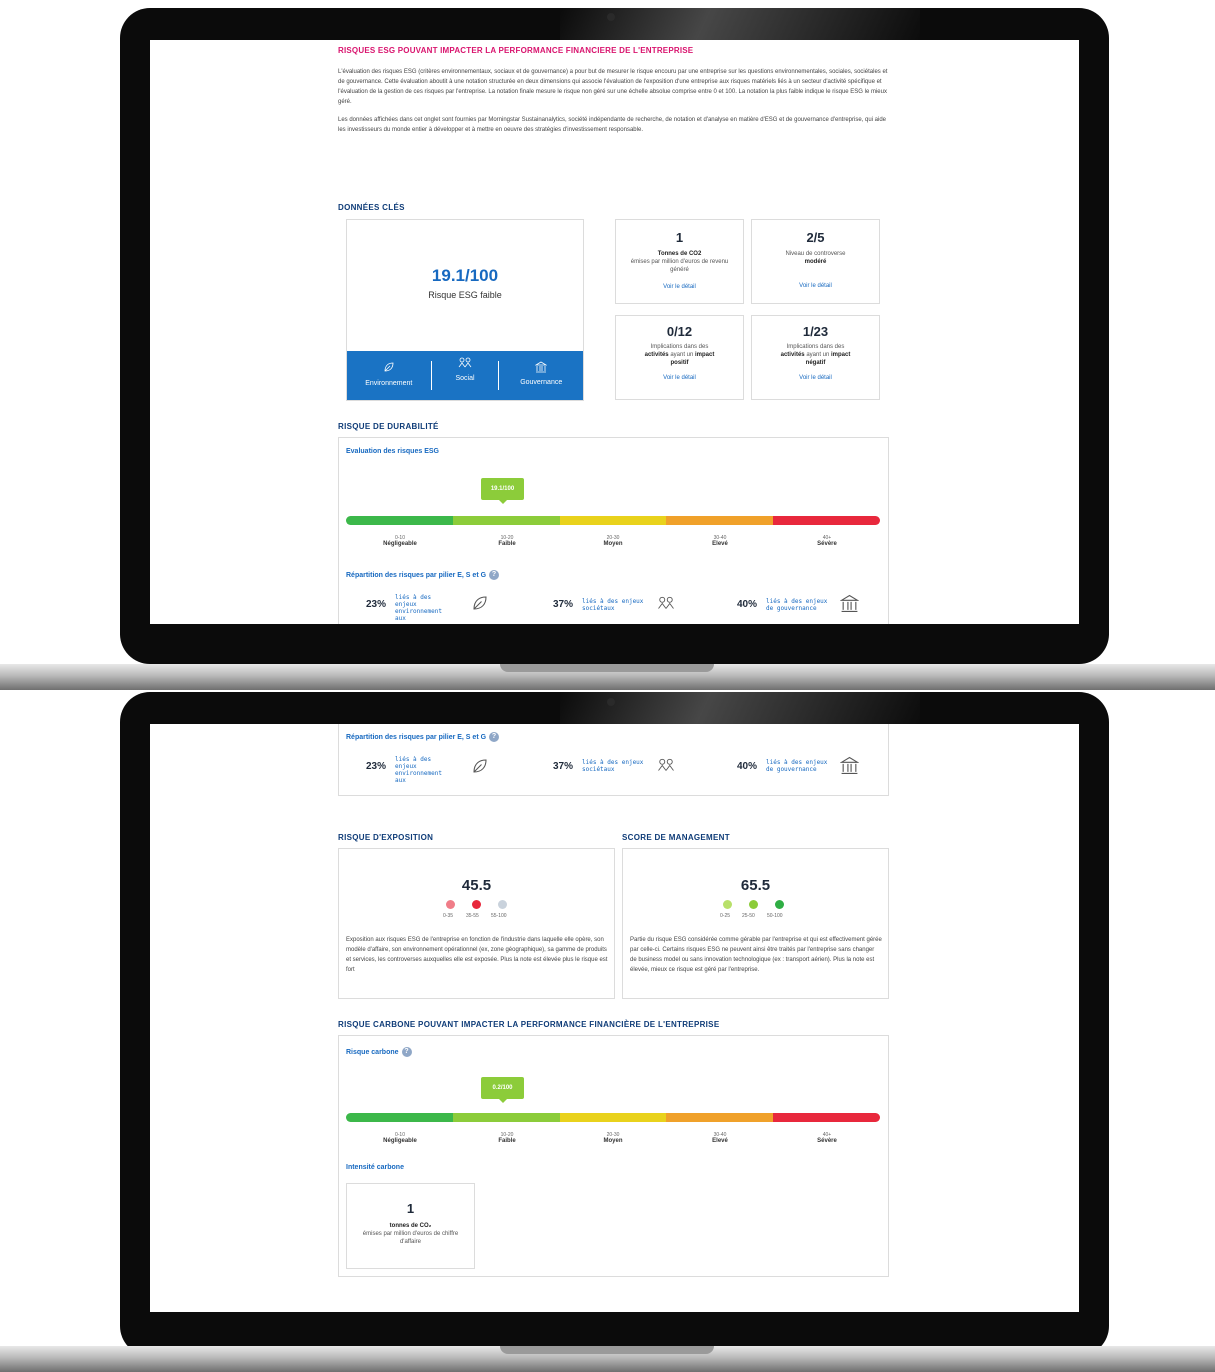 This screenshot has height=1372, width=1215. What do you see at coordinates (818, 355) in the screenshot?
I see `negative-text2: ayant un` at bounding box center [818, 355].